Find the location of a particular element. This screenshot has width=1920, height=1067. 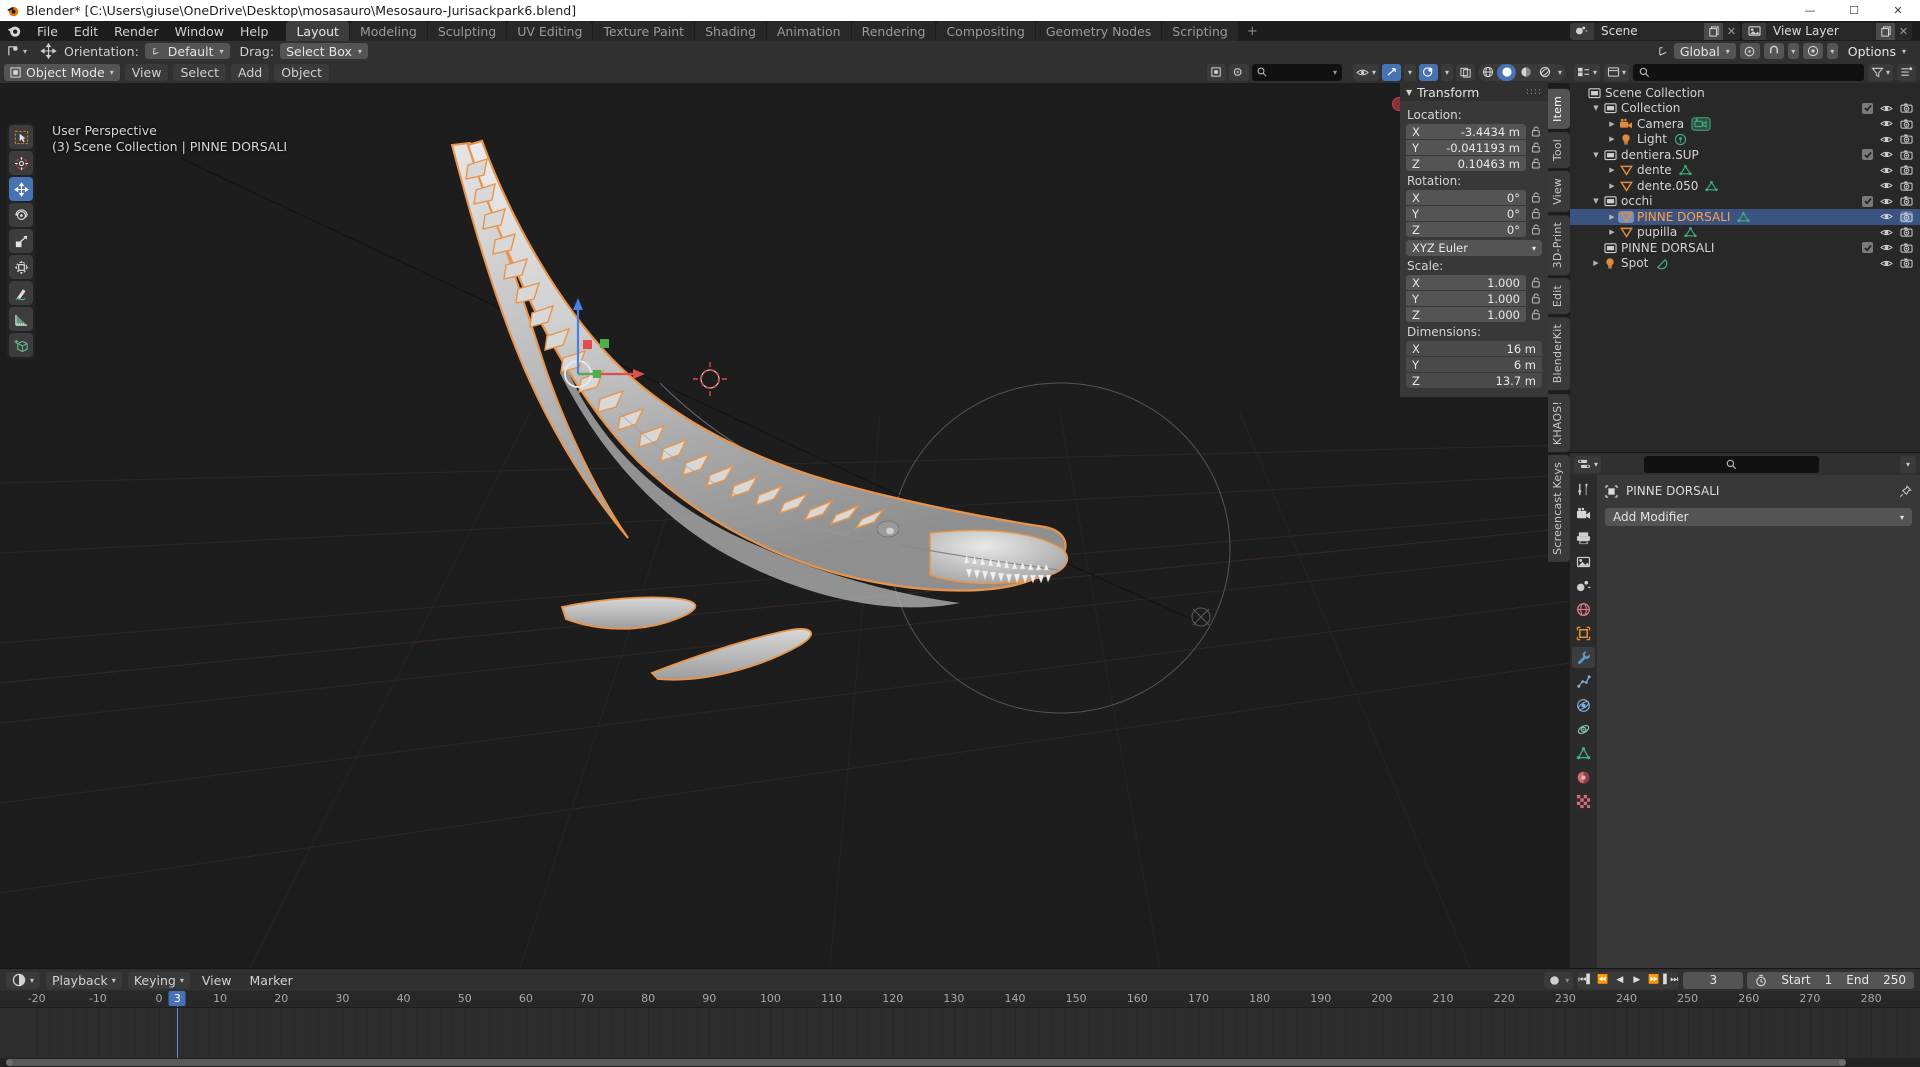

outliner-row-scene-collection: Scene Collection is located at coordinates (1745, 93).